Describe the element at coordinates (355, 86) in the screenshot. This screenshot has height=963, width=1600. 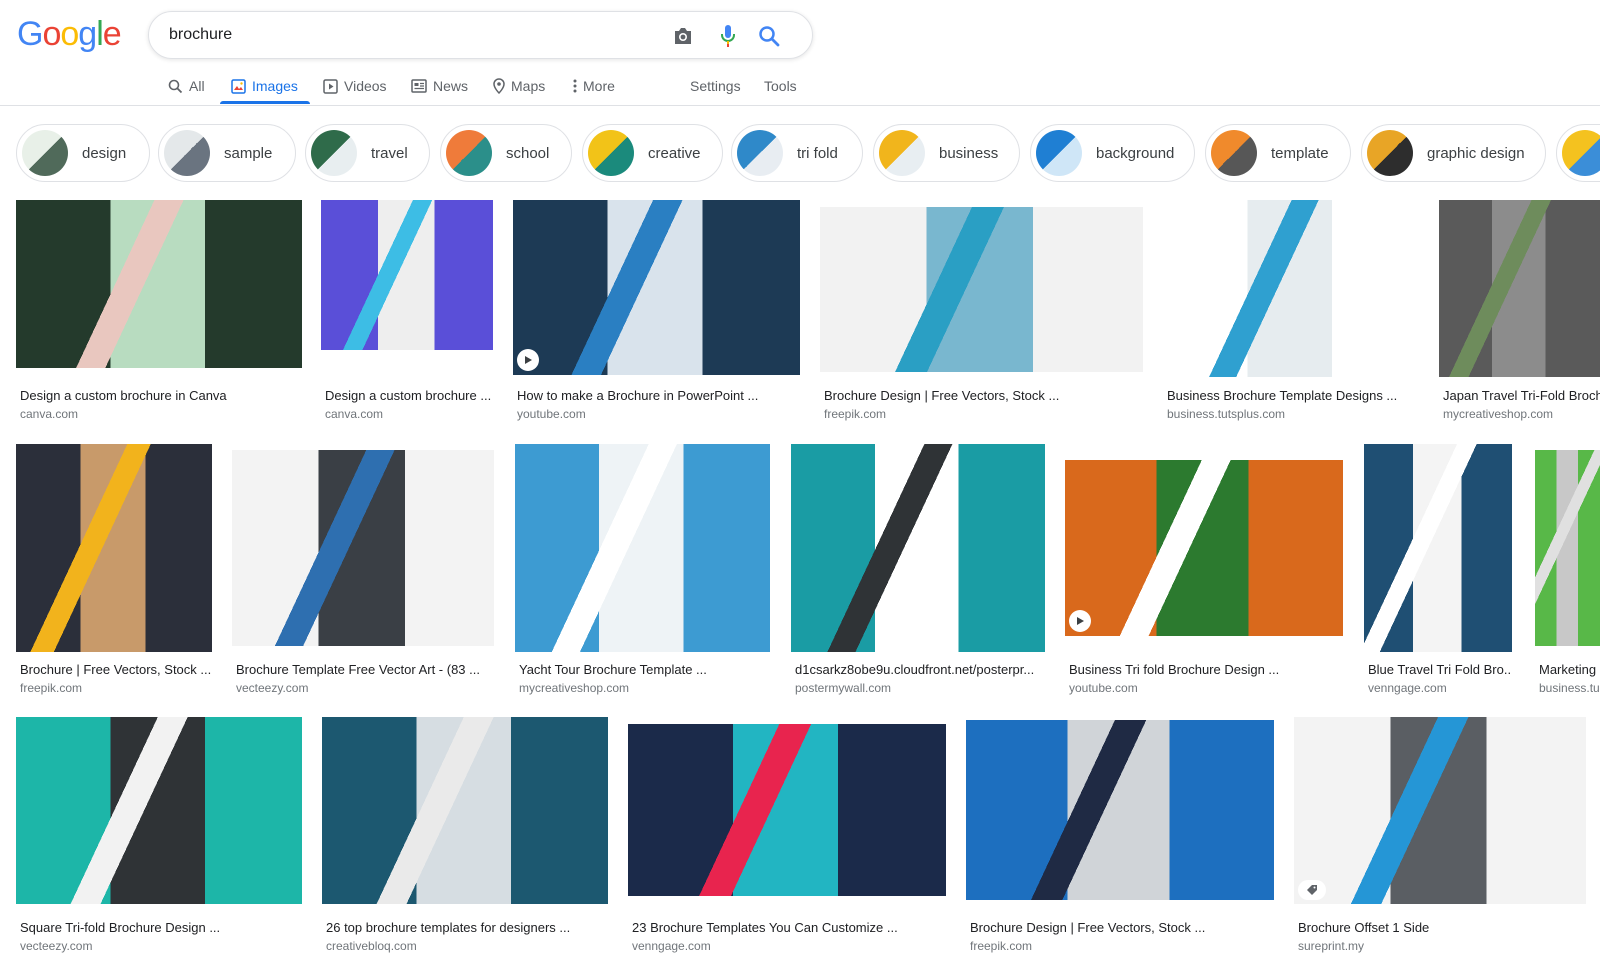
I see `tab-videos: Videos` at that location.